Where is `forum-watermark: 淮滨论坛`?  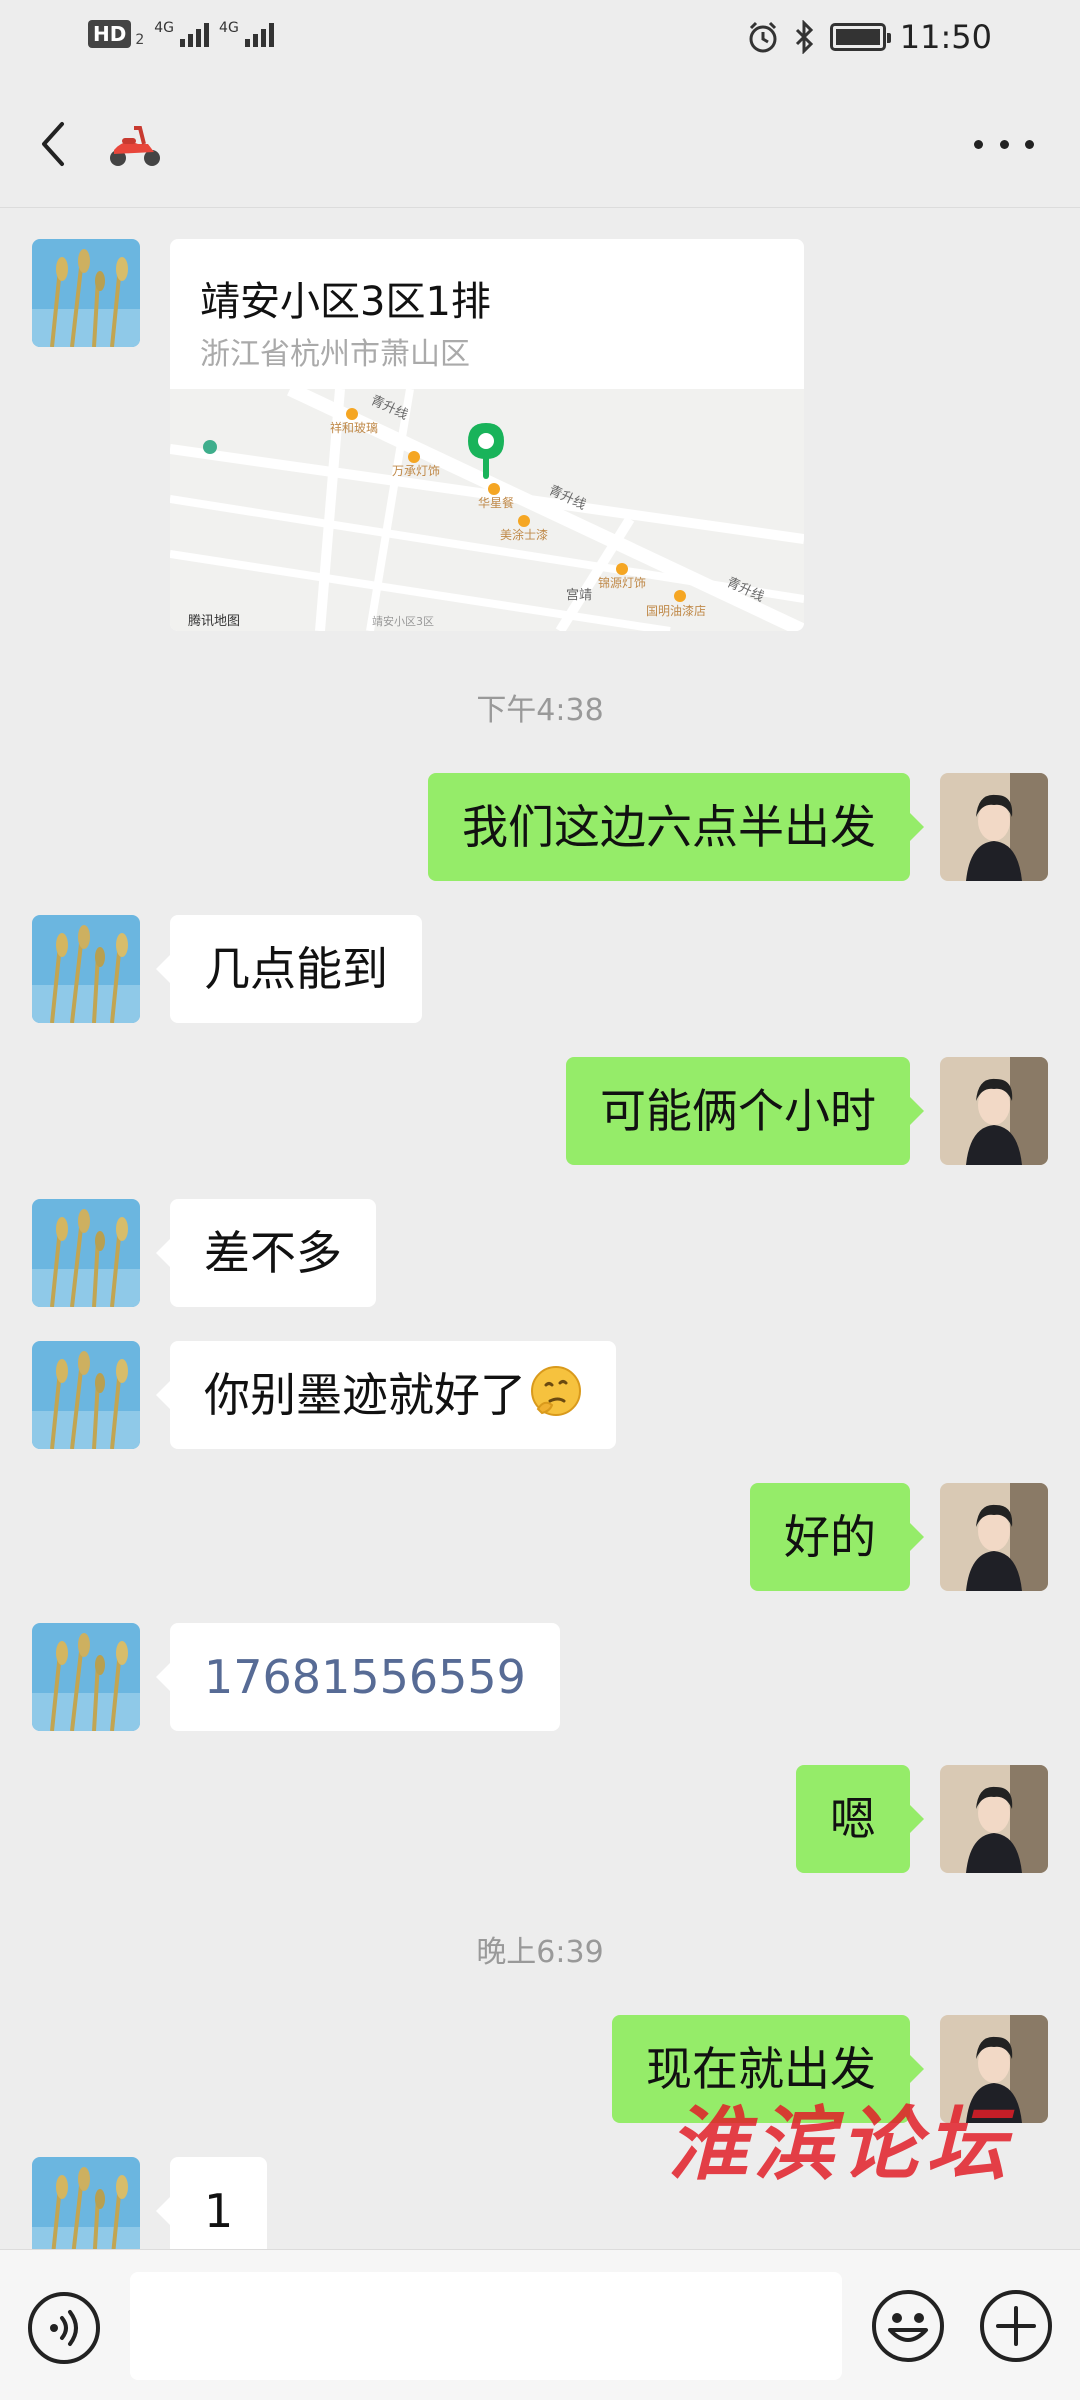
forum-watermark: 淮滨论坛 is located at coordinates (840, 2144).